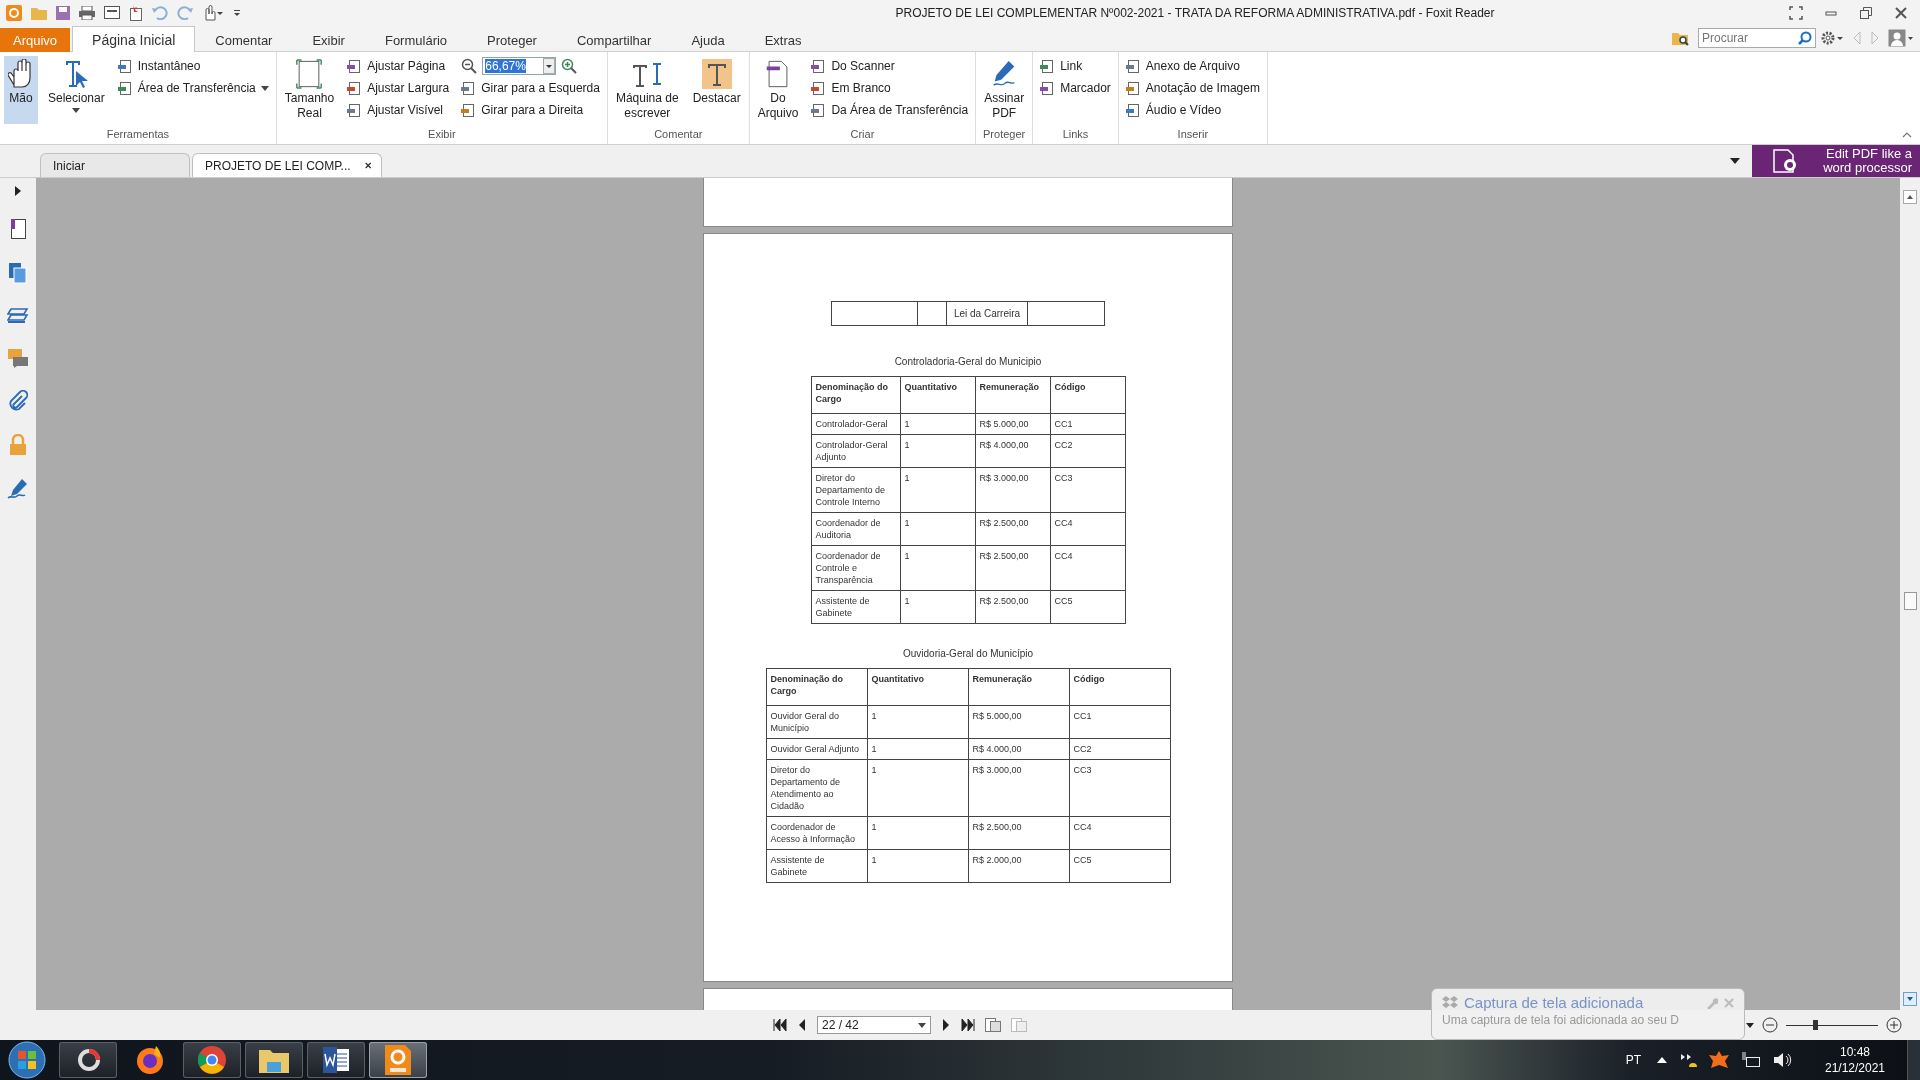 Image resolution: width=1920 pixels, height=1080 pixels. I want to click on document-tab: Iniciar, so click(115, 165).